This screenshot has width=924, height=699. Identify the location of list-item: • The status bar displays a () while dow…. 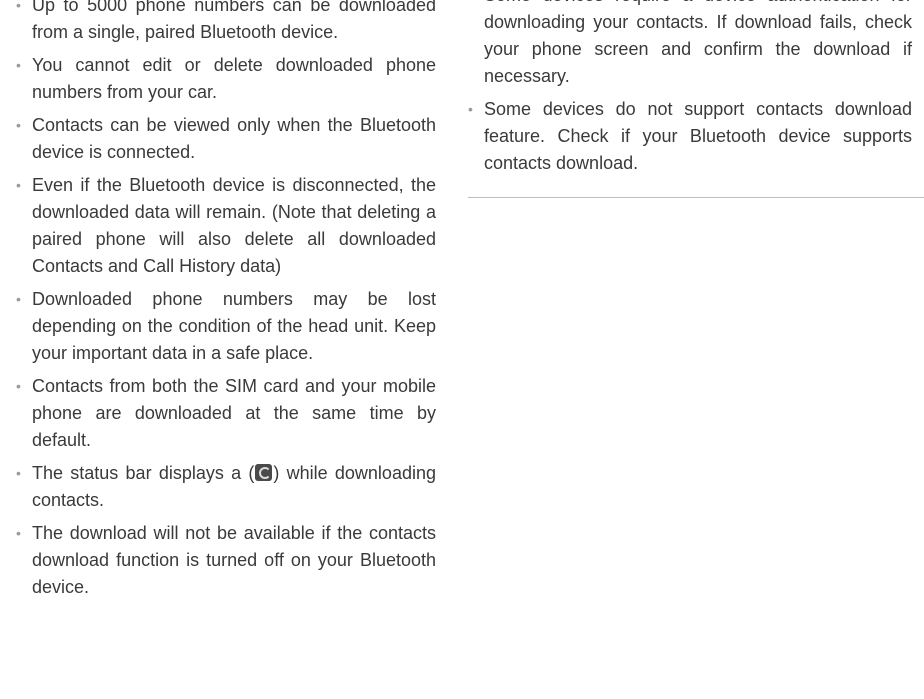
(226, 487).